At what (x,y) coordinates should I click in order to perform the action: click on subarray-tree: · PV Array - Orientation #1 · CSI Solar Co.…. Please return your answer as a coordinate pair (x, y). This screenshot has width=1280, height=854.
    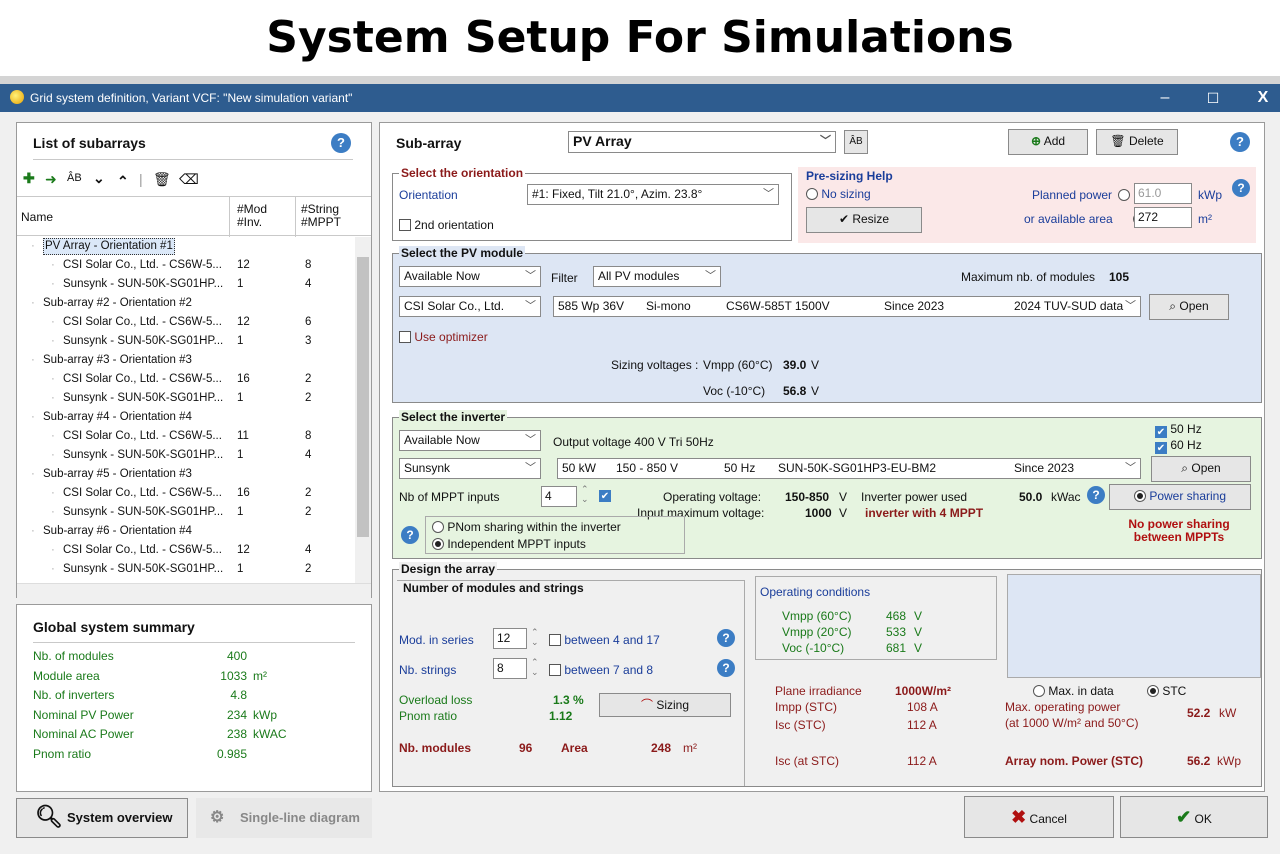
    Looking at the image, I should click on (186, 410).